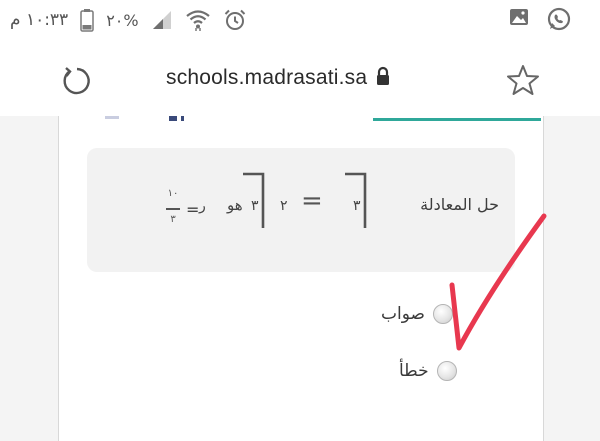  Describe the element at coordinates (193, 209) in the screenshot. I see `equals-2: =` at that location.